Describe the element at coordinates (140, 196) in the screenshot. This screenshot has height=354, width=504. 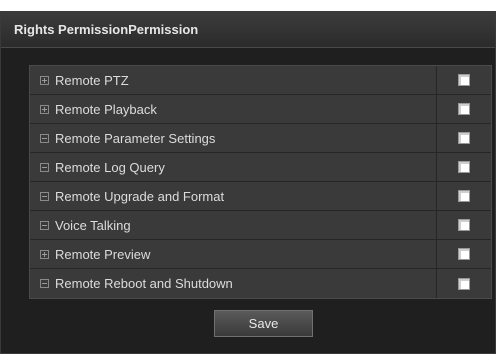
I see `permission-label: Remote Upgrade and Format` at that location.